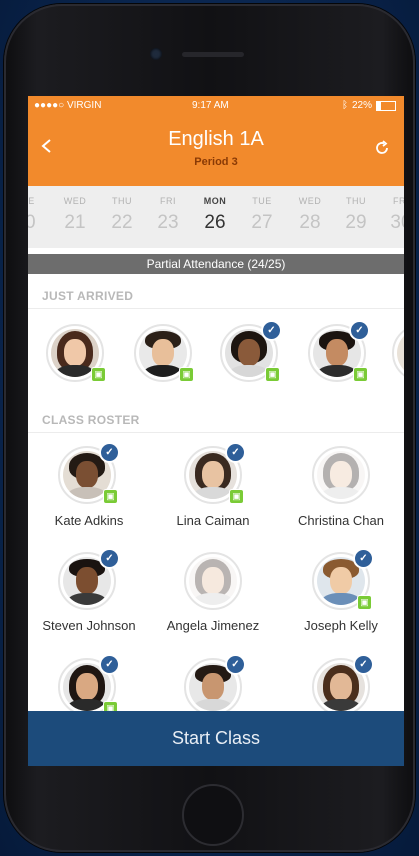 Image resolution: width=419 pixels, height=856 pixels. What do you see at coordinates (75, 222) in the screenshot?
I see `date-number: 21` at bounding box center [75, 222].